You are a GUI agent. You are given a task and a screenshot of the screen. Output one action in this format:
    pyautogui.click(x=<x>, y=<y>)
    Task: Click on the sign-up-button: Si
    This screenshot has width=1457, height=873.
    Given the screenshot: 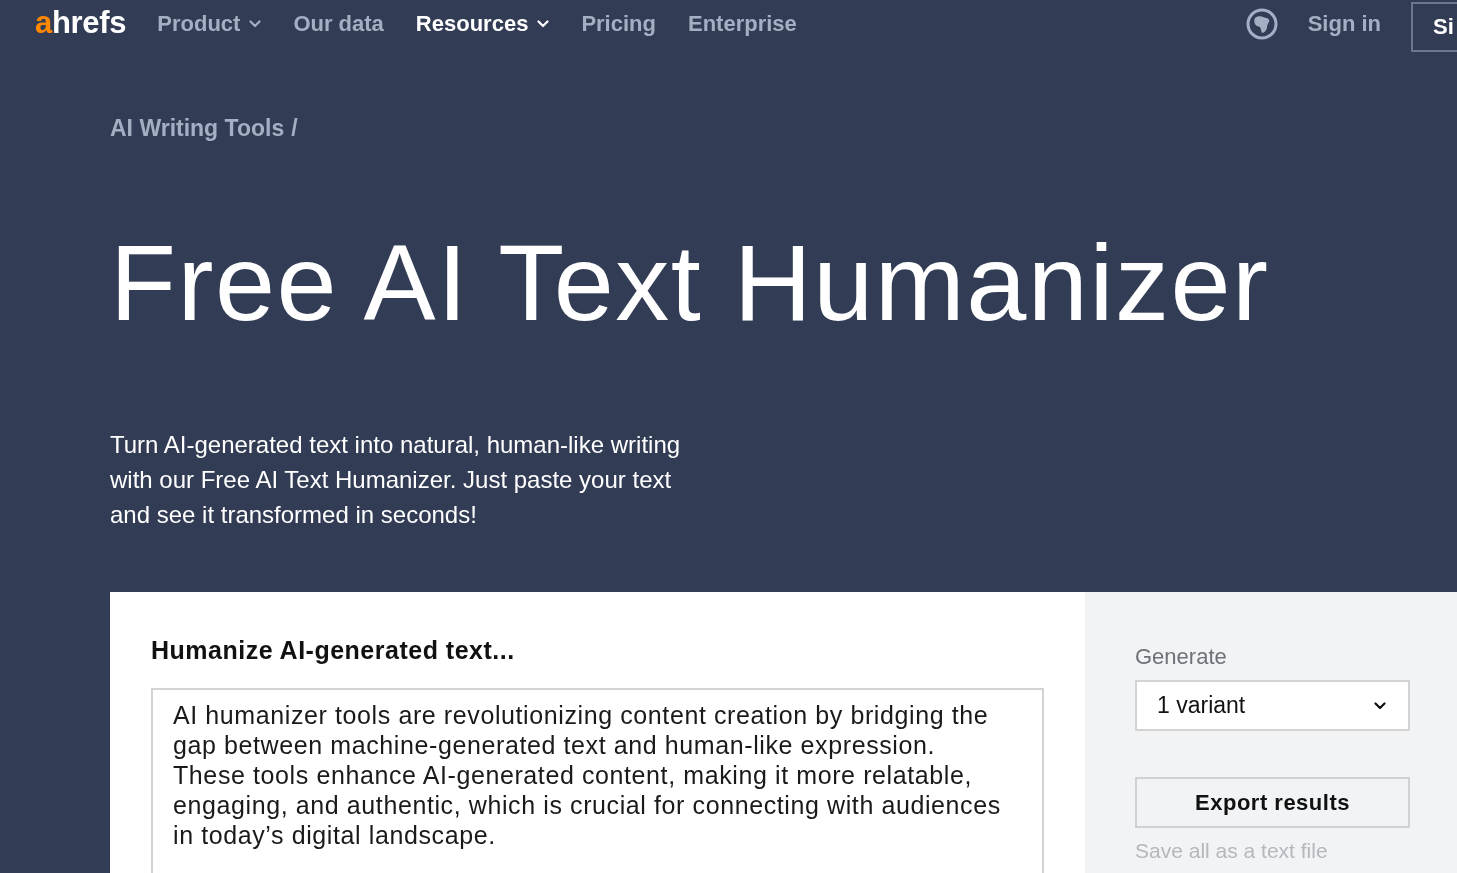 What is the action you would take?
    pyautogui.click(x=1434, y=27)
    